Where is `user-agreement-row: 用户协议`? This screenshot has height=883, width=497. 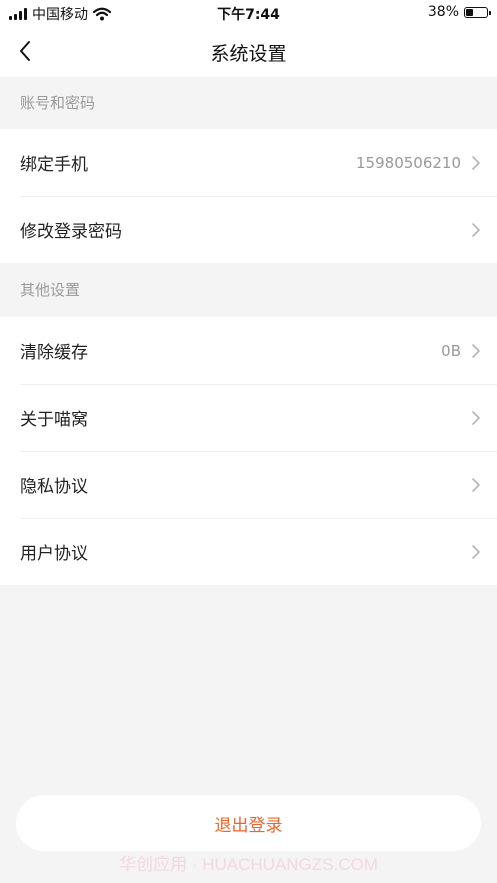 user-agreement-row: 用户协议 is located at coordinates (248, 551).